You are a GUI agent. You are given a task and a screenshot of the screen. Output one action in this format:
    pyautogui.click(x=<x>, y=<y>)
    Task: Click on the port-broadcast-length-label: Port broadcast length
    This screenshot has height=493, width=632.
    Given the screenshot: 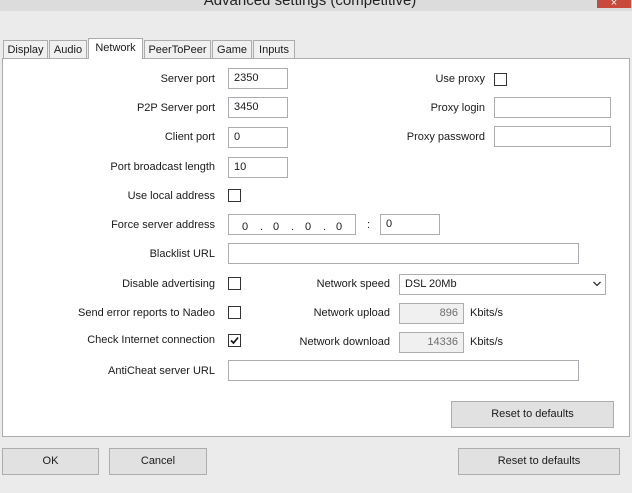 What is the action you would take?
    pyautogui.click(x=162, y=167)
    